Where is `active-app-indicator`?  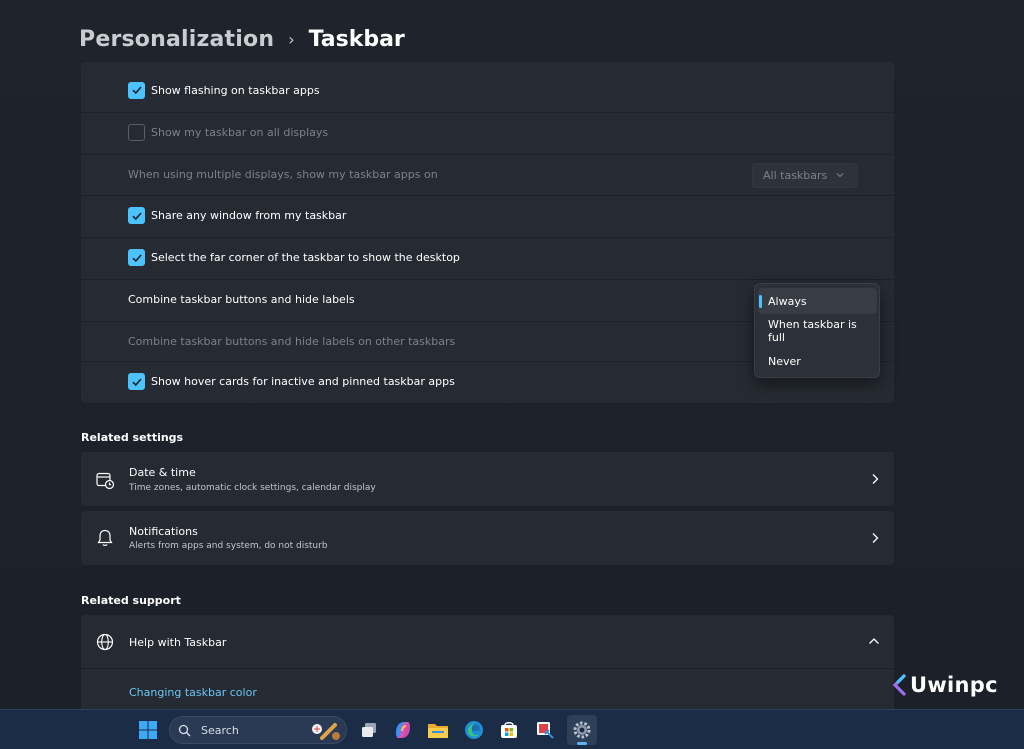 active-app-indicator is located at coordinates (582, 743).